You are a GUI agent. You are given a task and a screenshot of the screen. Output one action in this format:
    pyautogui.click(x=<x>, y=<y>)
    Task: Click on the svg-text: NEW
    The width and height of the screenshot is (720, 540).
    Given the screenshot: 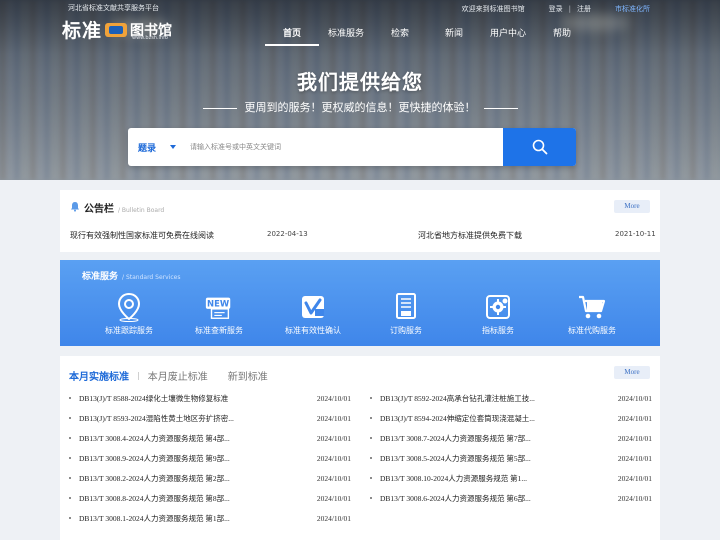 What is the action you would take?
    pyautogui.click(x=218, y=304)
    